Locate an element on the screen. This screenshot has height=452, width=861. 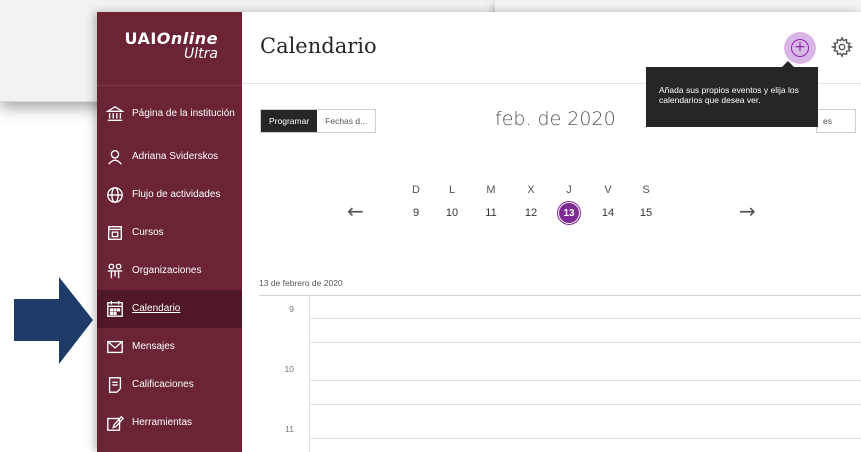
sidebar-item-messages: Mensajes is located at coordinates (169, 347).